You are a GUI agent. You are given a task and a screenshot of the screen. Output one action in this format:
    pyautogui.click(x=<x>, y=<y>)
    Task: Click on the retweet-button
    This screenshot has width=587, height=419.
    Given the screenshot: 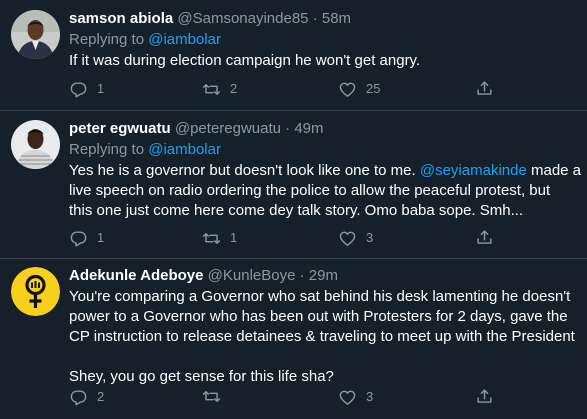 What is the action you would take?
    pyautogui.click(x=216, y=396)
    